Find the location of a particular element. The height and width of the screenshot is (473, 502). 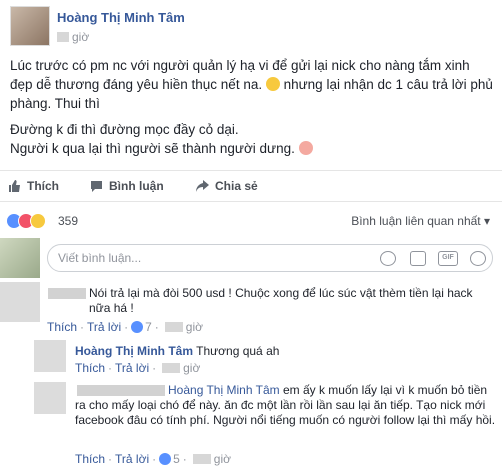

laughing-emoji-icon is located at coordinates (272, 84).